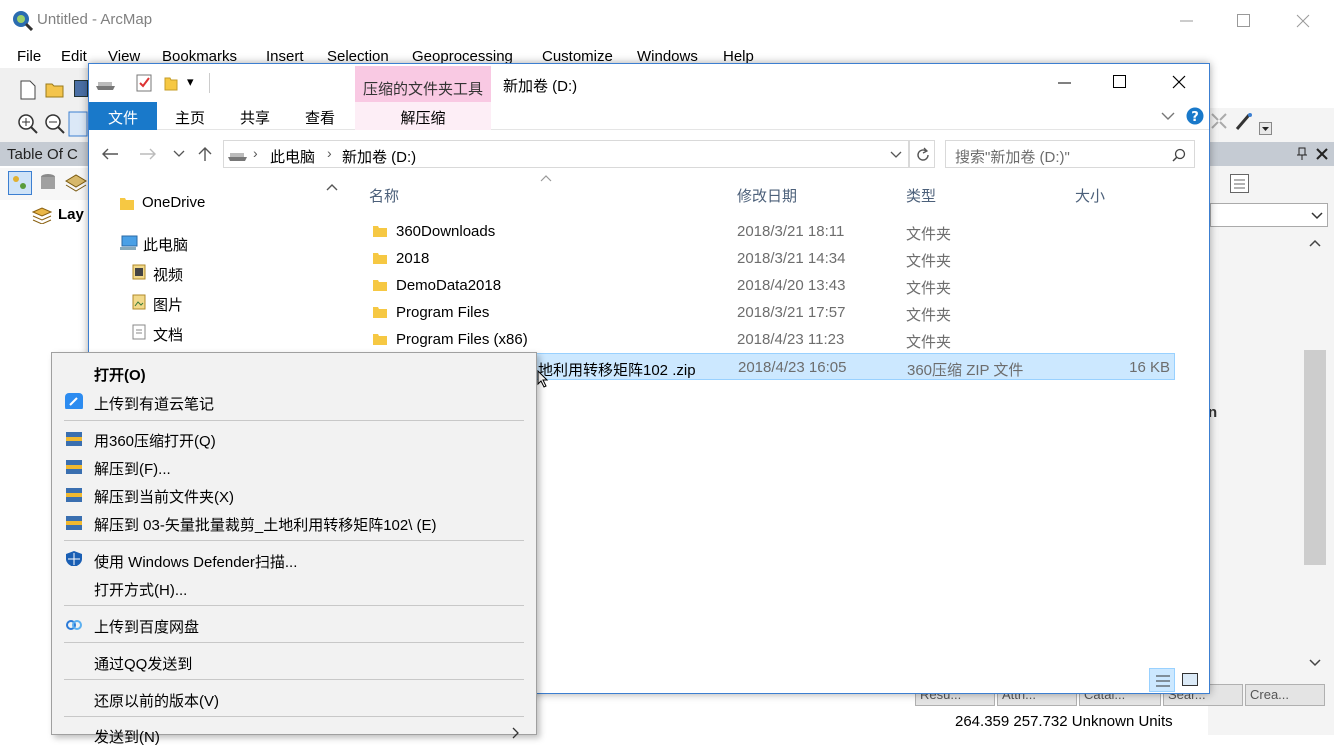 This screenshot has height=747, width=1334. Describe the element at coordinates (1315, 457) in the screenshot. I see `right-panel-scrollbar-thumb` at that location.